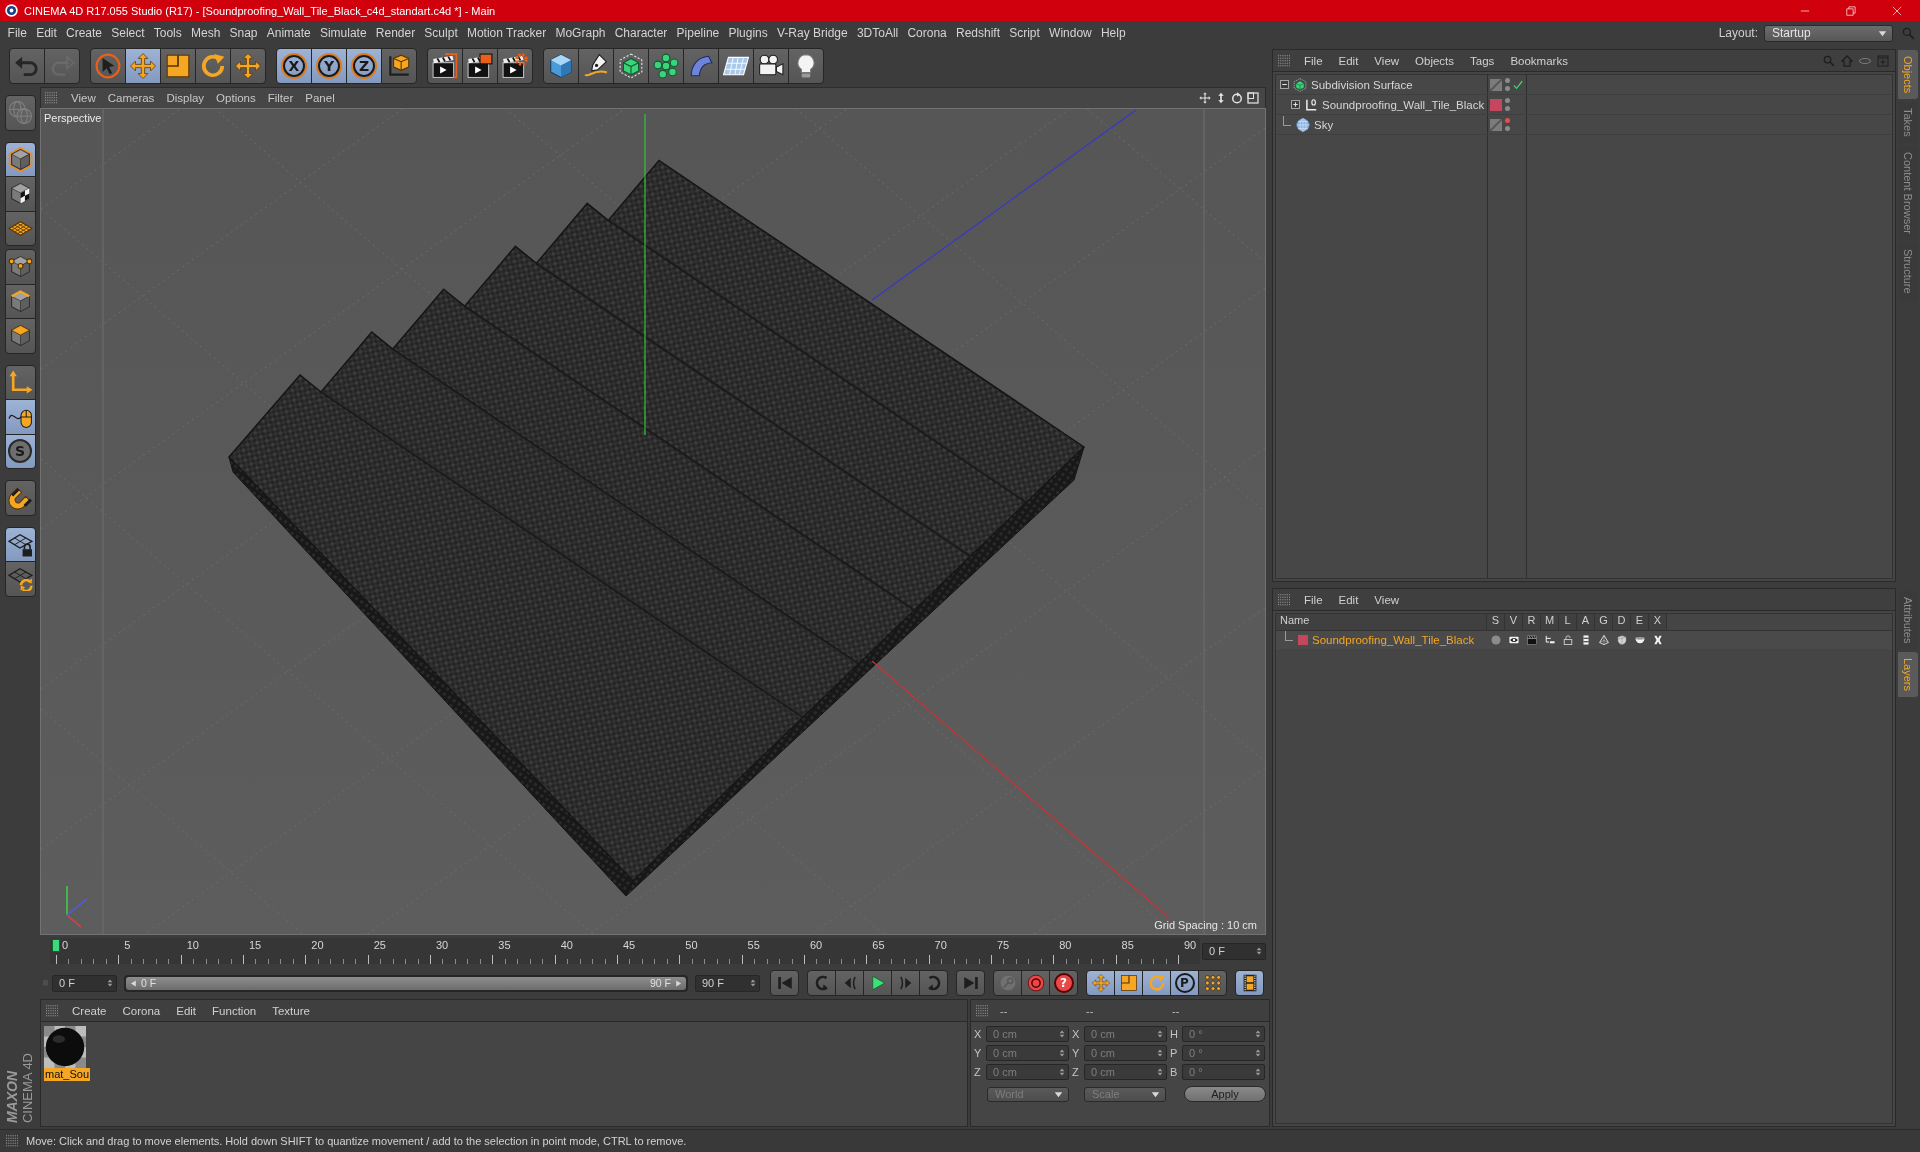  What do you see at coordinates (1324, 124) in the screenshot?
I see `object-name: Sky` at bounding box center [1324, 124].